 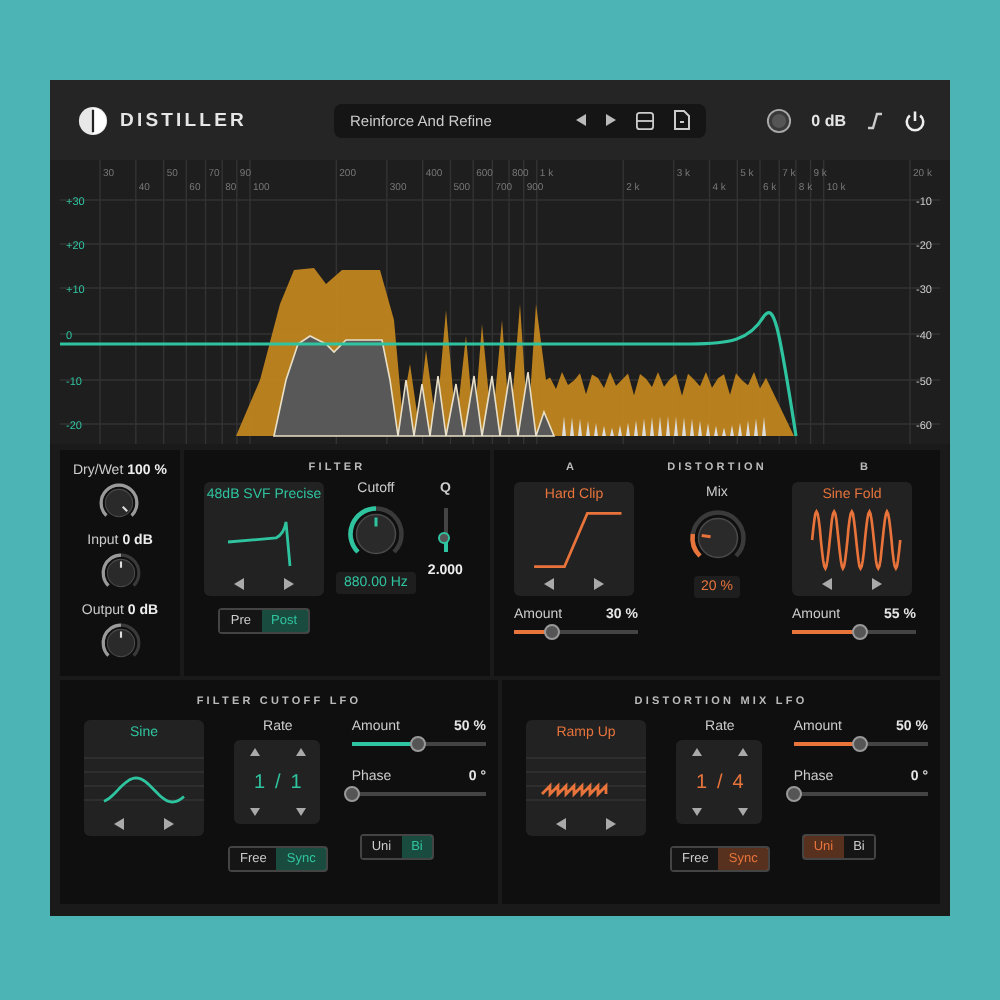 What do you see at coordinates (828, 120) in the screenshot?
I see `output-gain: 0 dB` at bounding box center [828, 120].